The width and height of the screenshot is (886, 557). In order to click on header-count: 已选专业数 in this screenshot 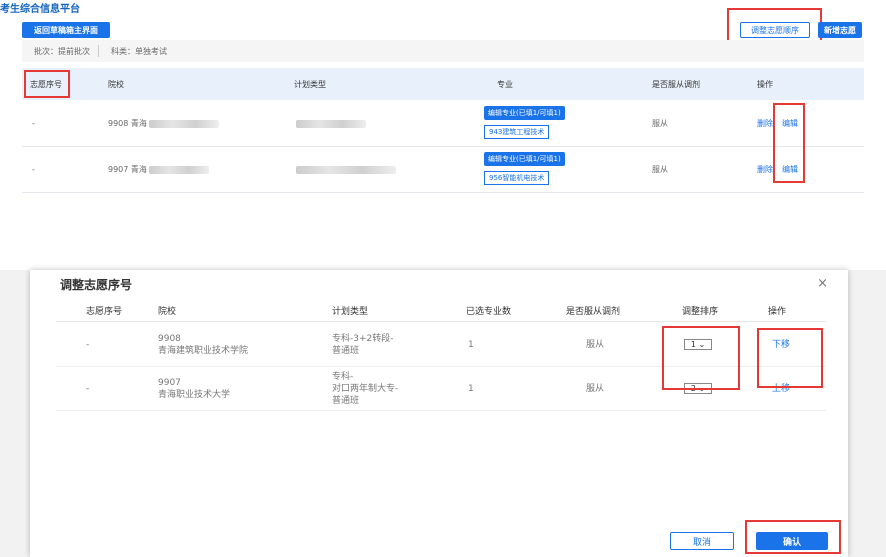, I will do `click(489, 312)`.